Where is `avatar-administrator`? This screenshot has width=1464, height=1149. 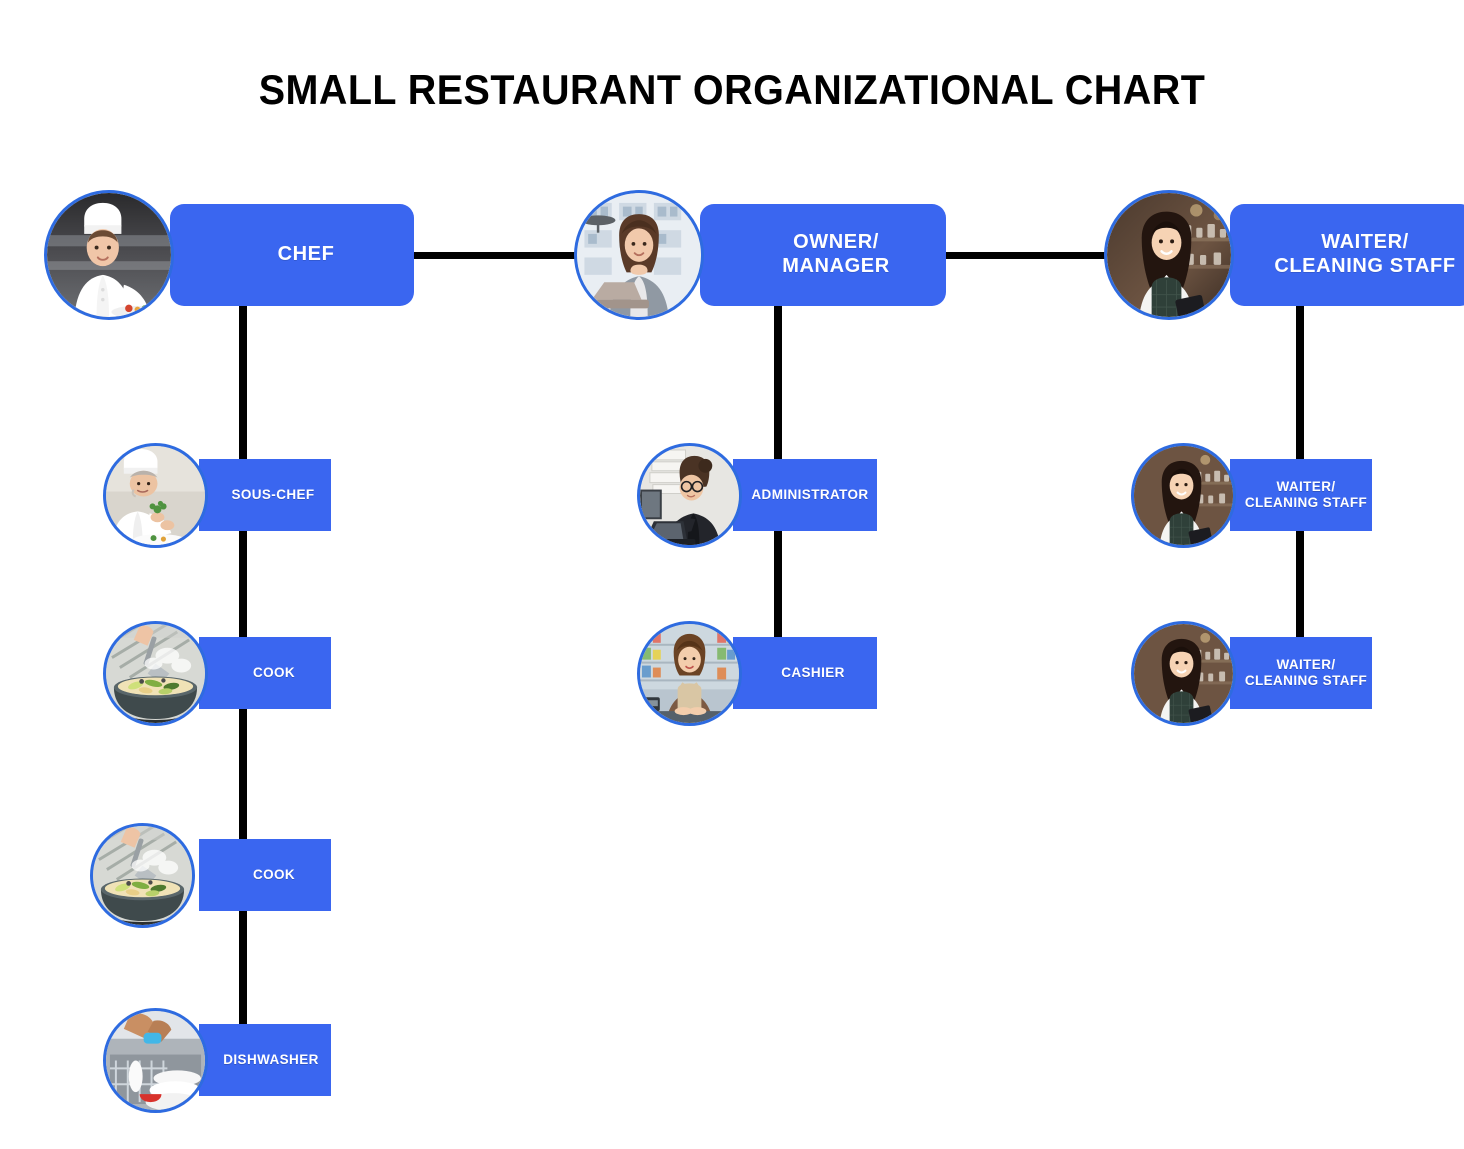
avatar-administrator is located at coordinates (689, 495).